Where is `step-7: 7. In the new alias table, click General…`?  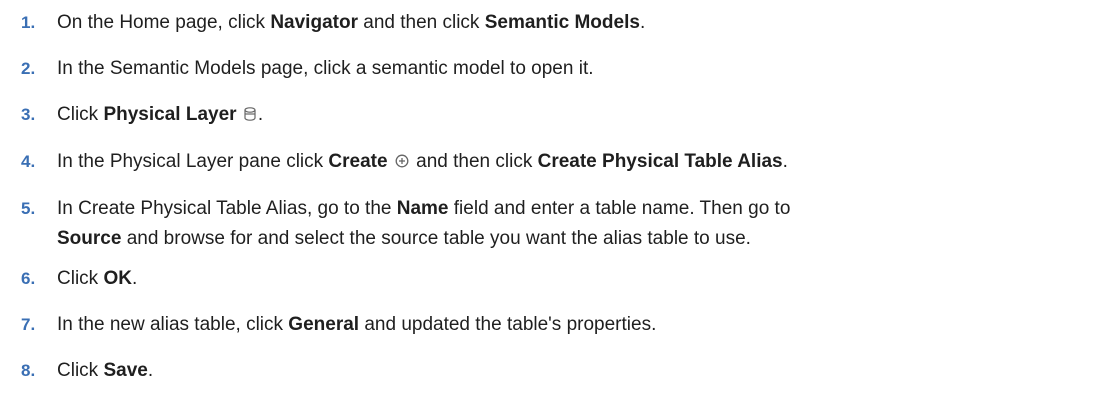 step-7: 7. In the new alias table, click General… is located at coordinates (551, 325).